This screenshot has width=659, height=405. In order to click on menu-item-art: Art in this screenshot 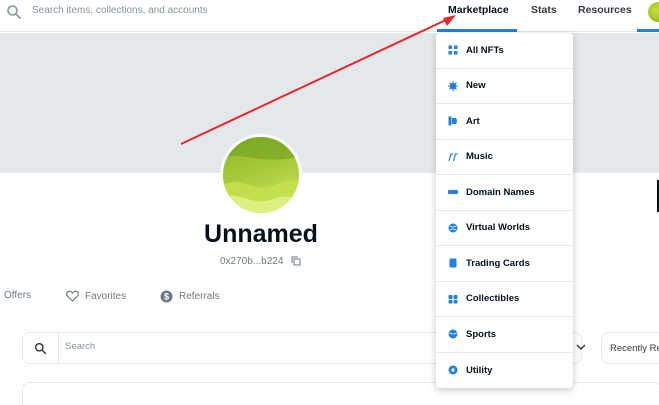, I will do `click(504, 122)`.